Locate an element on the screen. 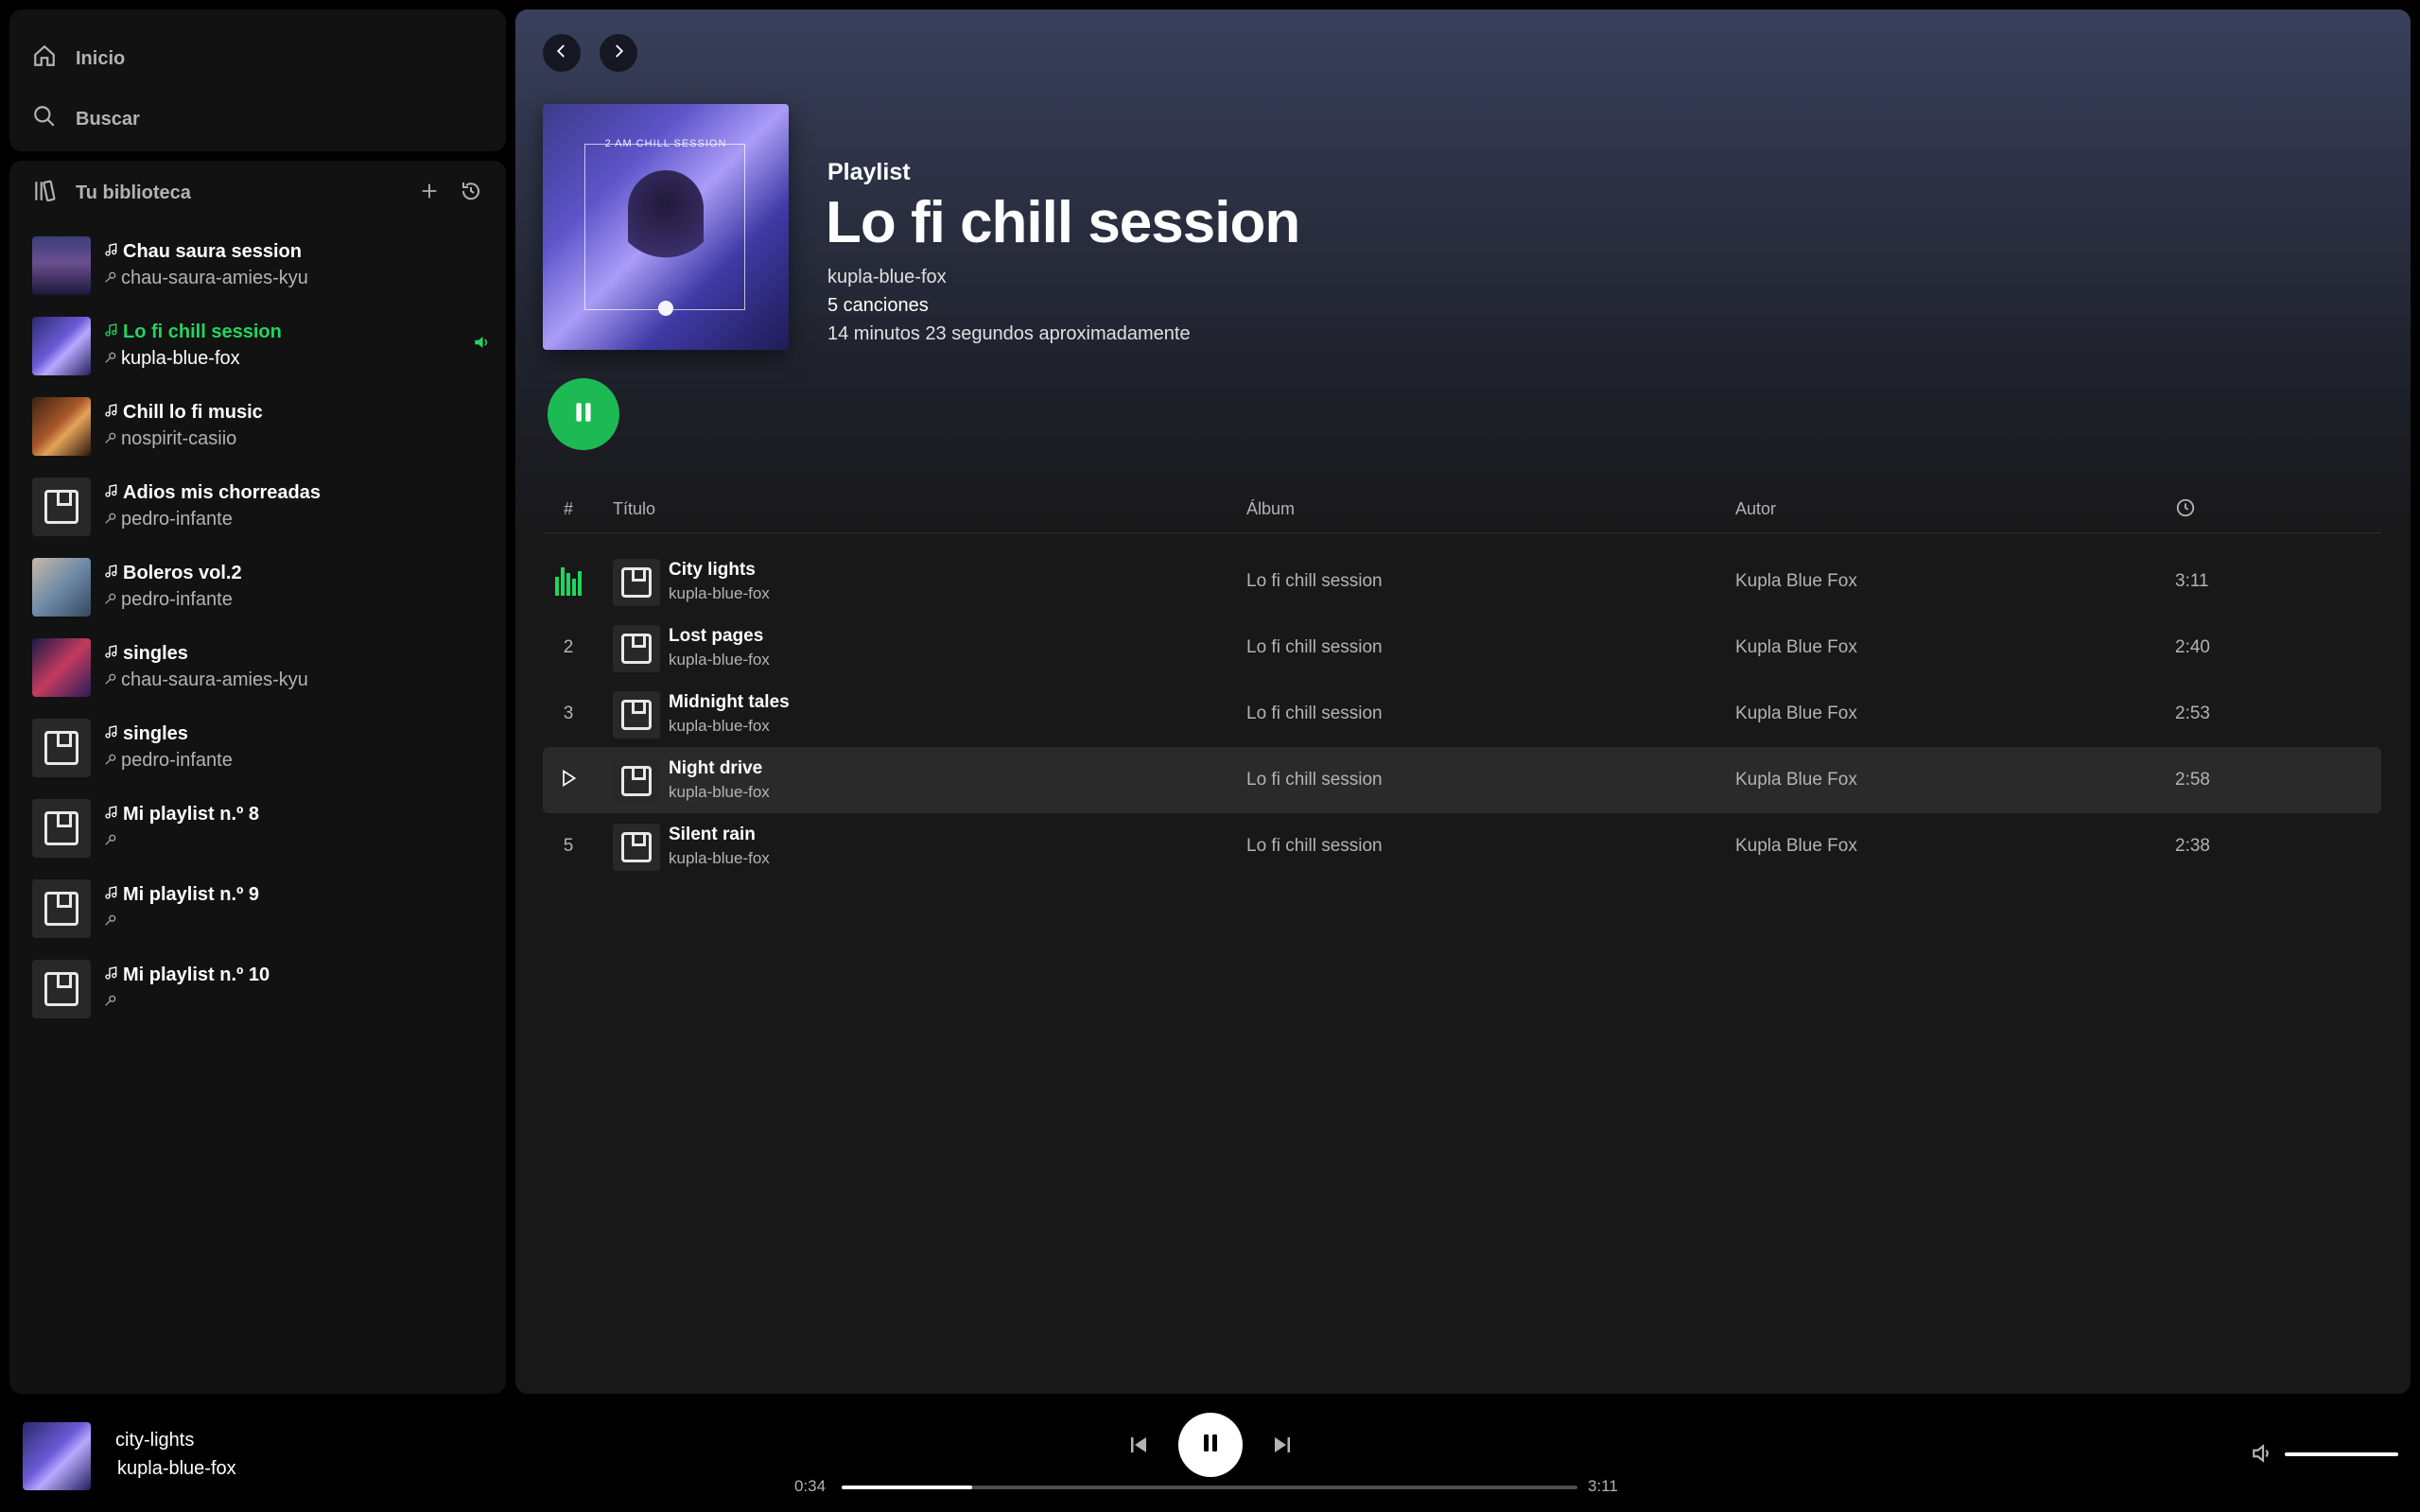 Image resolution: width=2420 pixels, height=1512 pixels. playlist-pause-button is located at coordinates (584, 414).